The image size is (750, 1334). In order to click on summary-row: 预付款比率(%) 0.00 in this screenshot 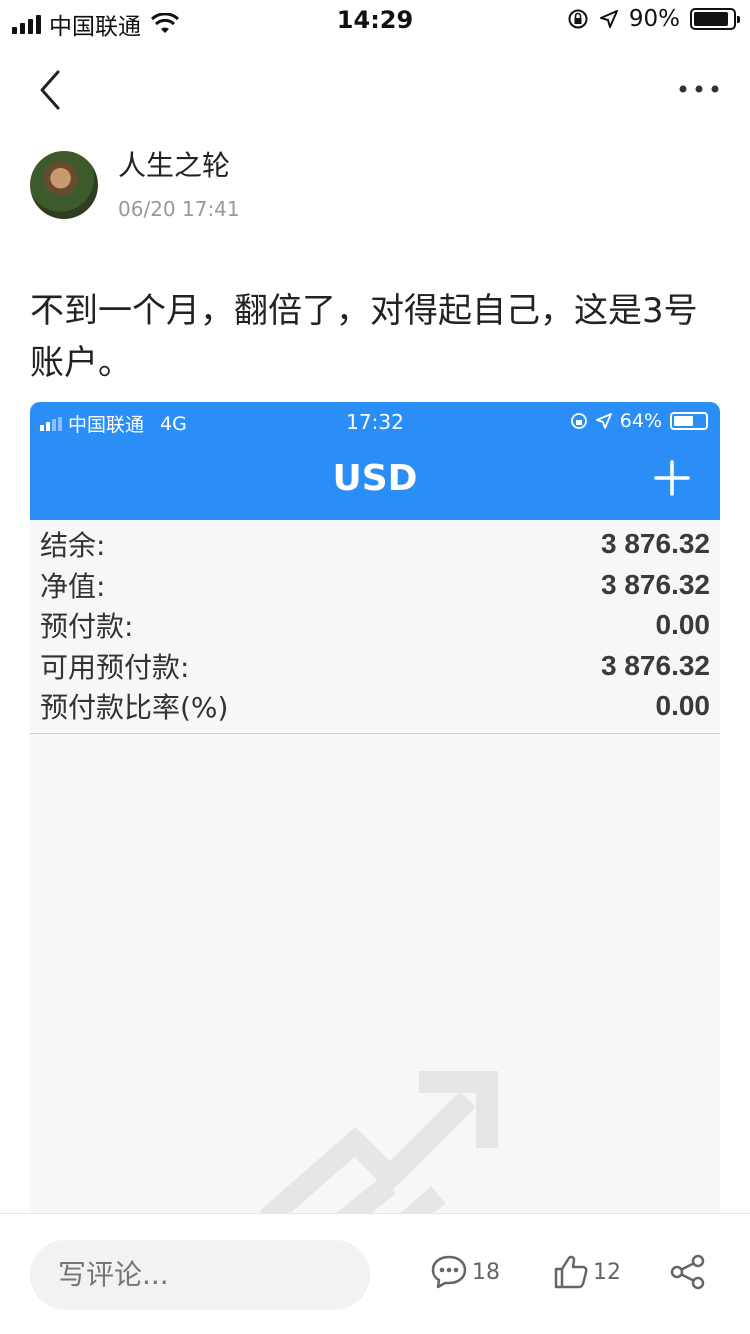, I will do `click(375, 706)`.